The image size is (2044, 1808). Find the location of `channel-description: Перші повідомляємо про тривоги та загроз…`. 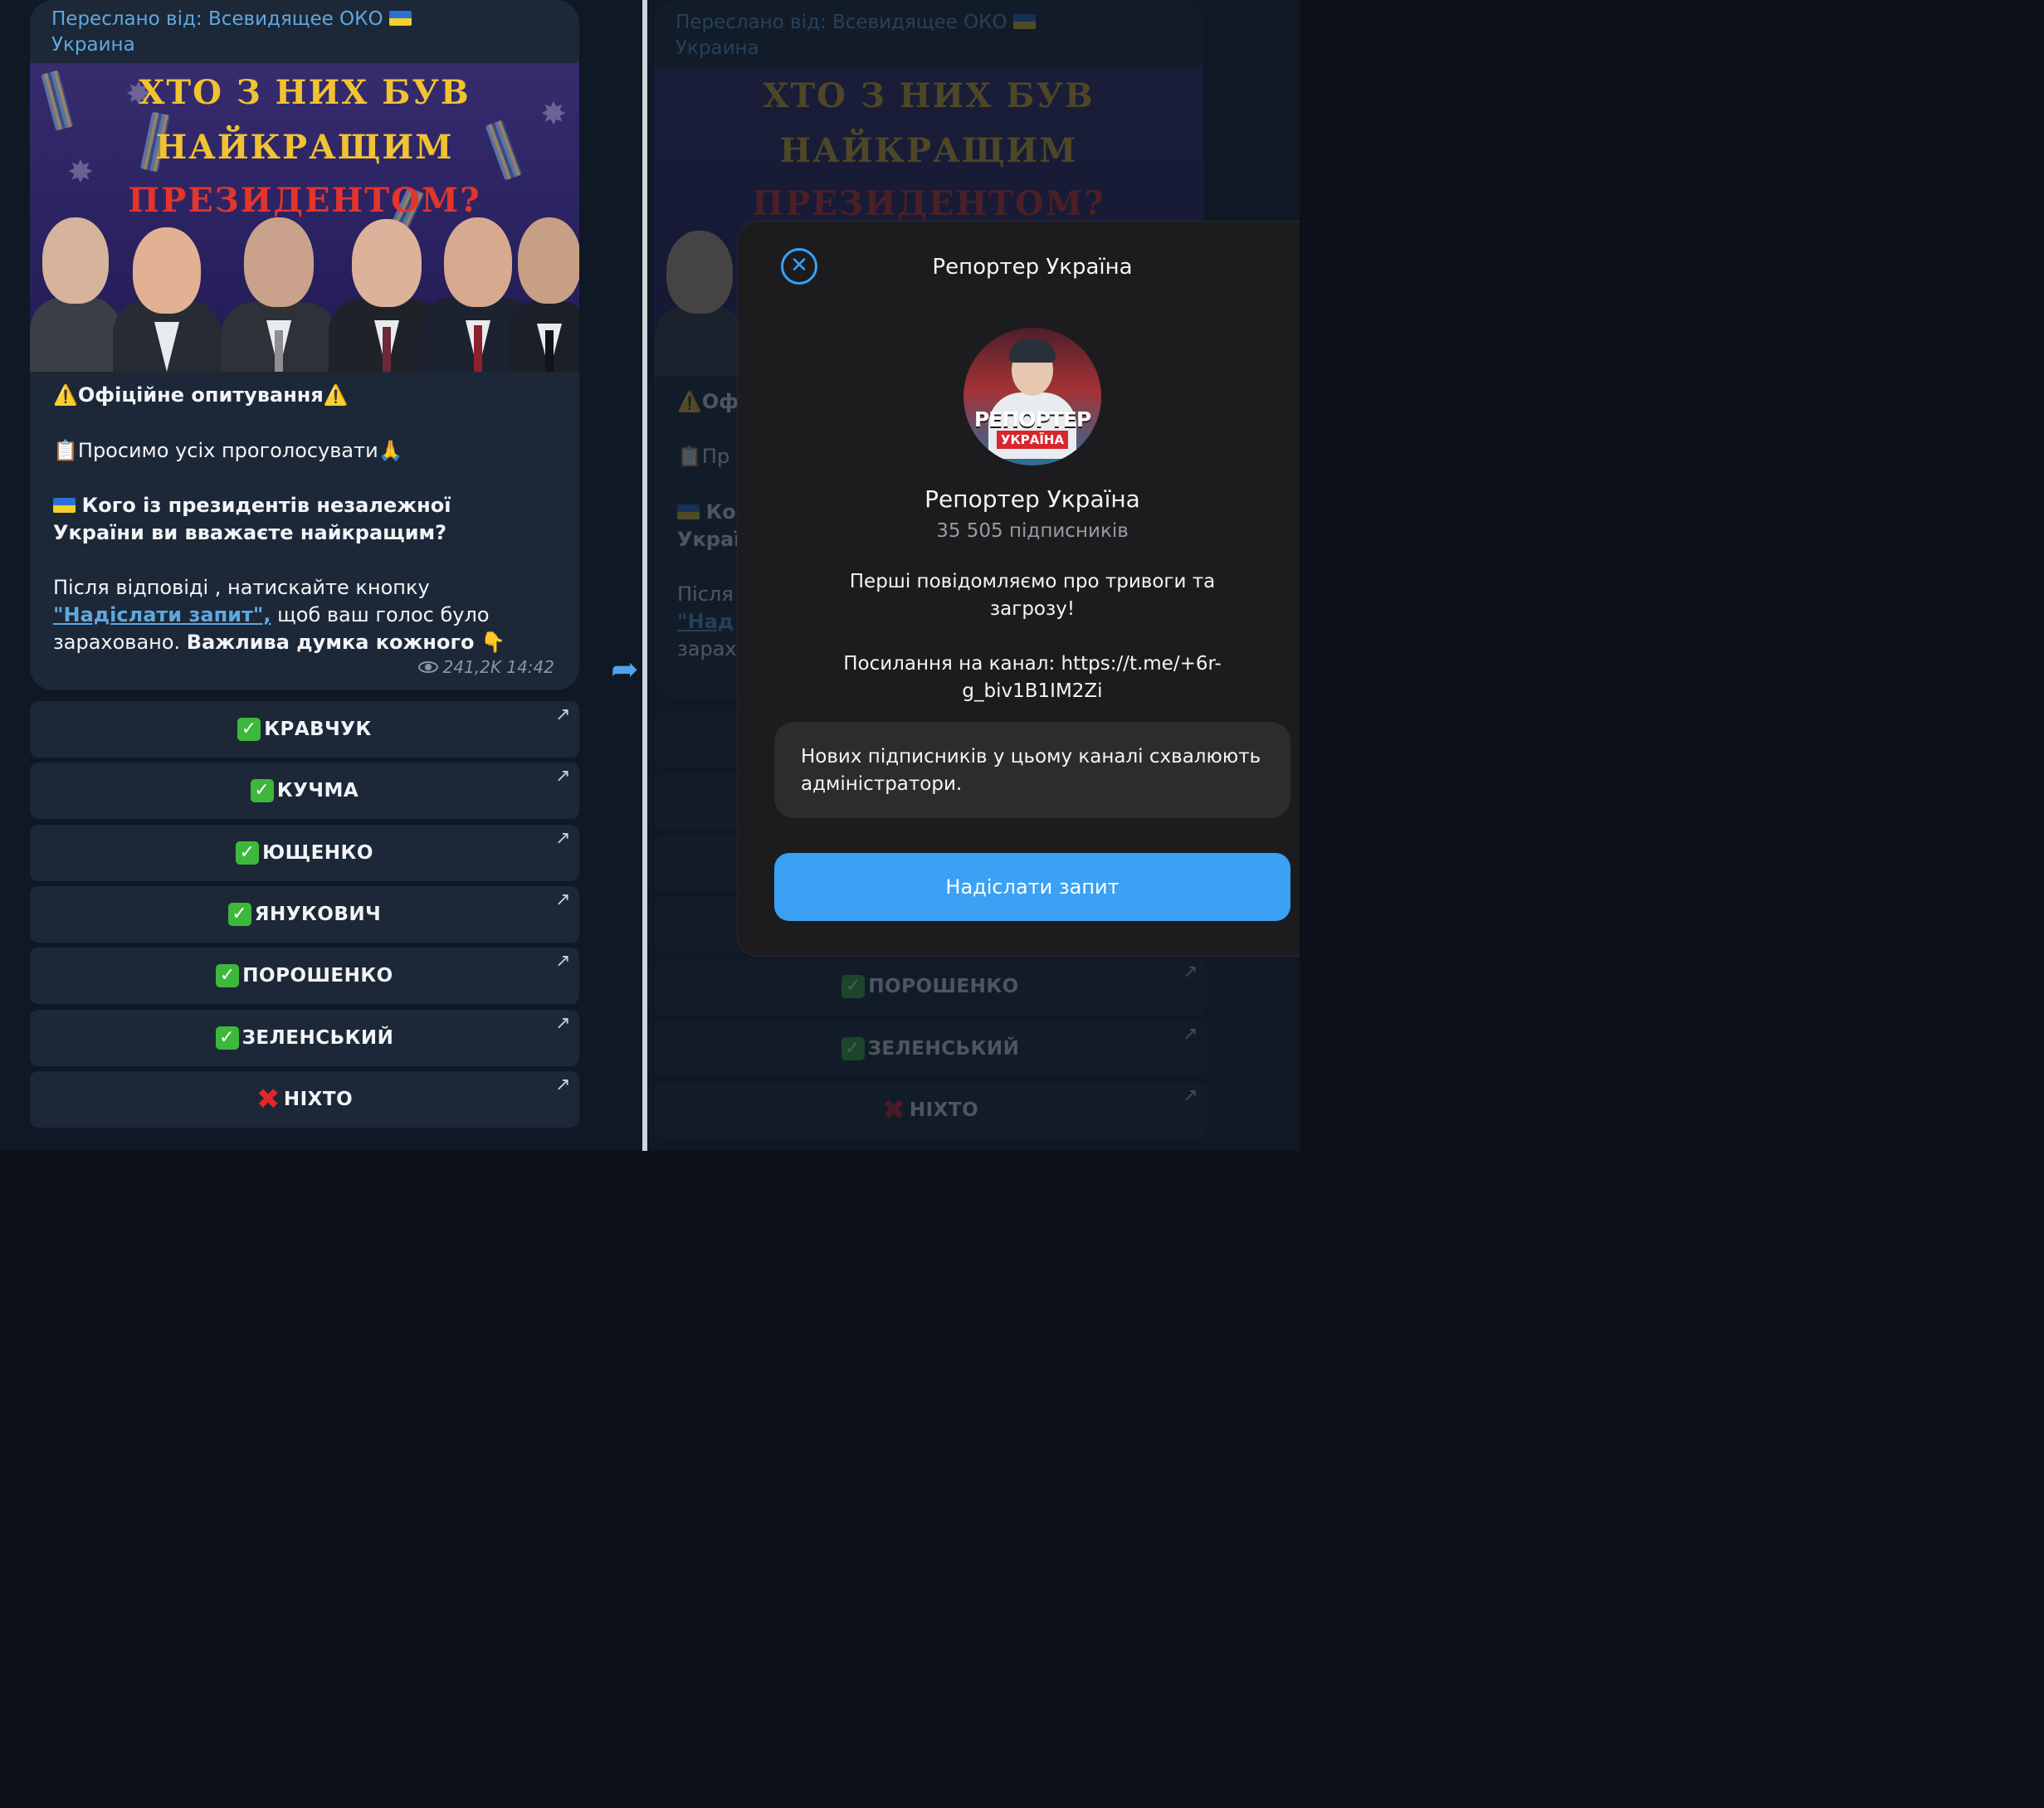

channel-description: Перші повідомляємо про тривоги та загроз… is located at coordinates (1032, 636).